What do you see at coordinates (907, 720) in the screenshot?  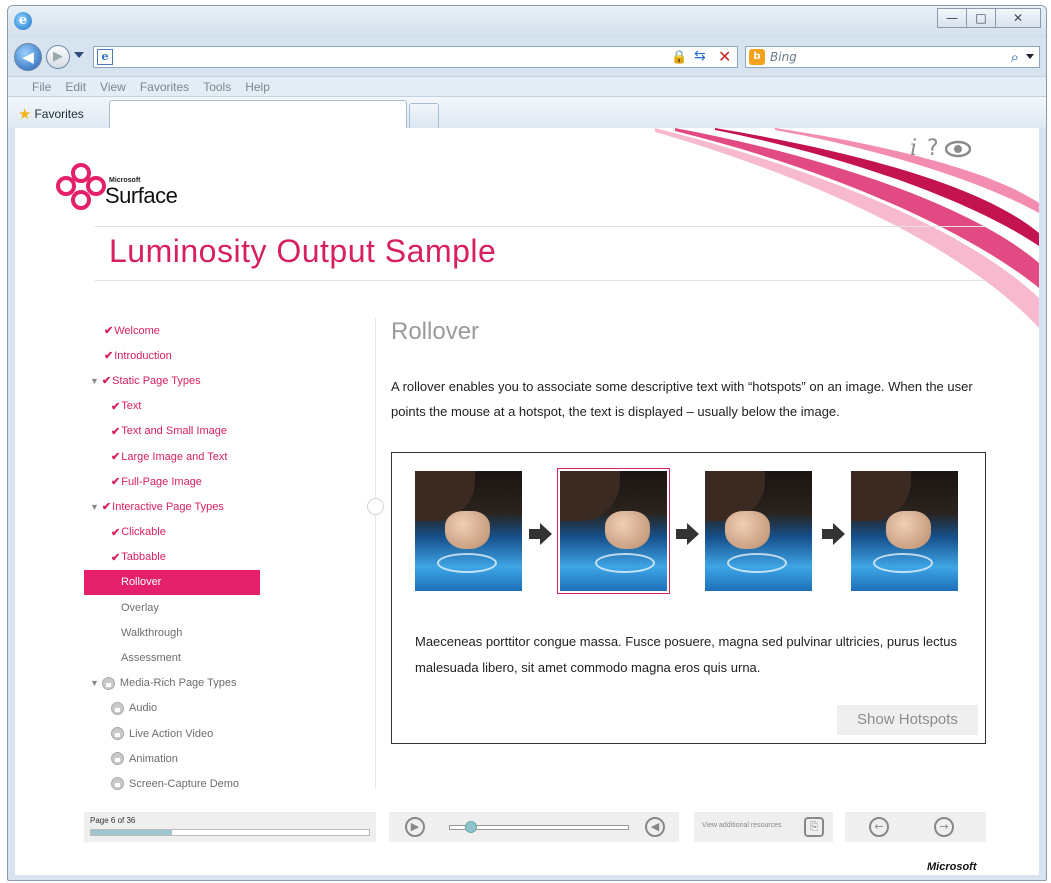 I see `show-hotspots-button: Show Hotspots` at bounding box center [907, 720].